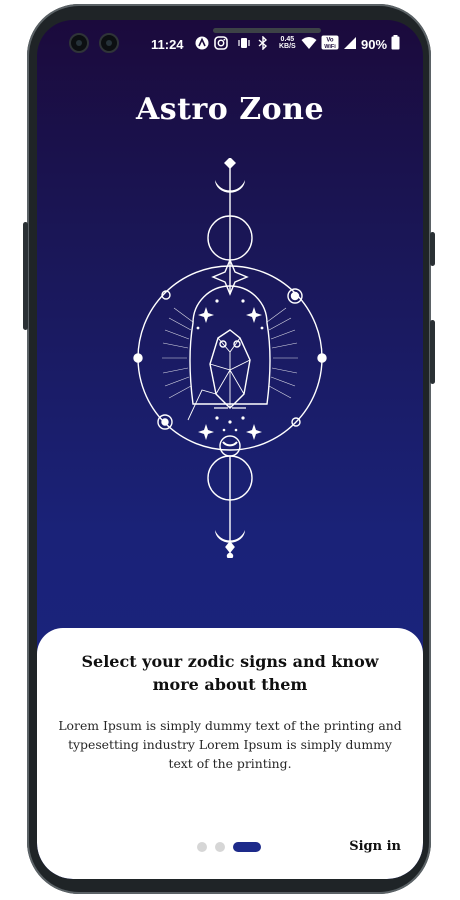 This screenshot has height=900, width=460. I want to click on page-dot-active, so click(247, 847).